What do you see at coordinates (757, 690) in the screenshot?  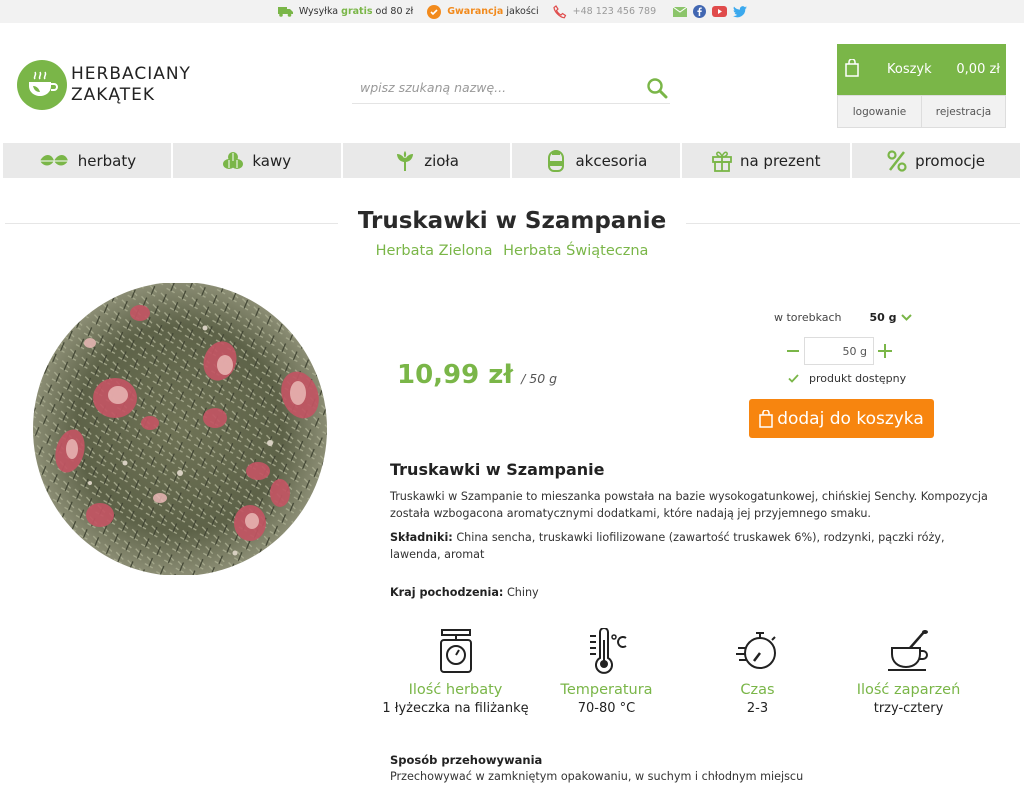 I see `brew-label: Czas` at bounding box center [757, 690].